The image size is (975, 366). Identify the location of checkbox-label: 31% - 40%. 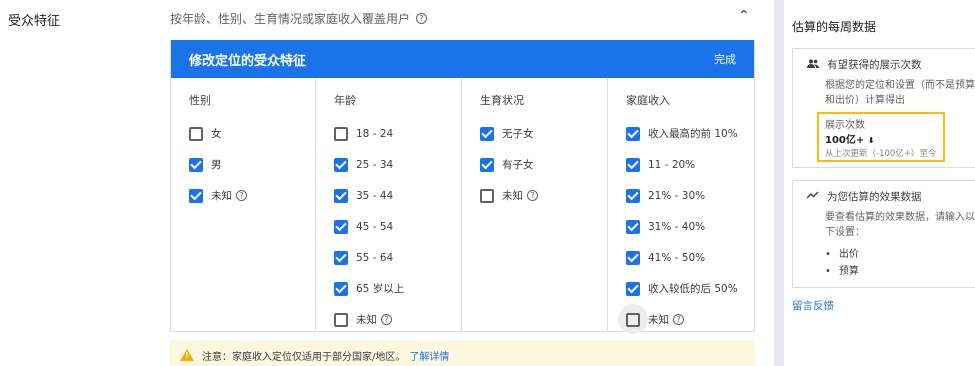
(677, 226).